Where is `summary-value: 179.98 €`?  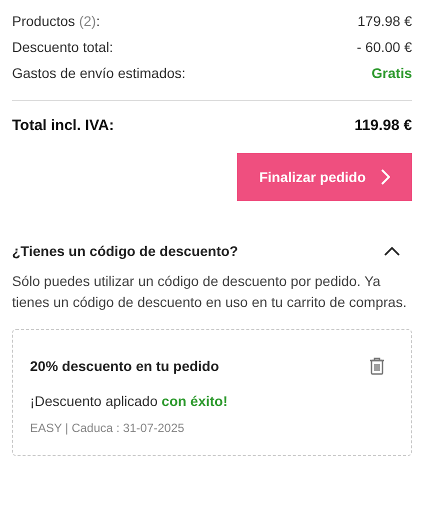
summary-value: 179.98 € is located at coordinates (385, 21).